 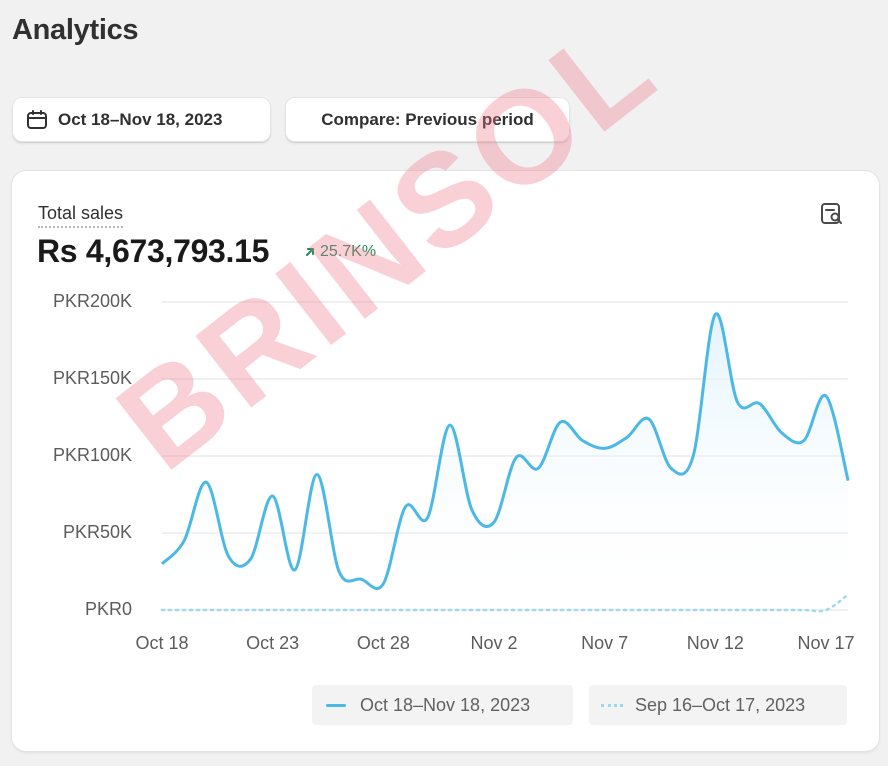 I want to click on compare-label: Compare: Previous period, so click(x=427, y=119).